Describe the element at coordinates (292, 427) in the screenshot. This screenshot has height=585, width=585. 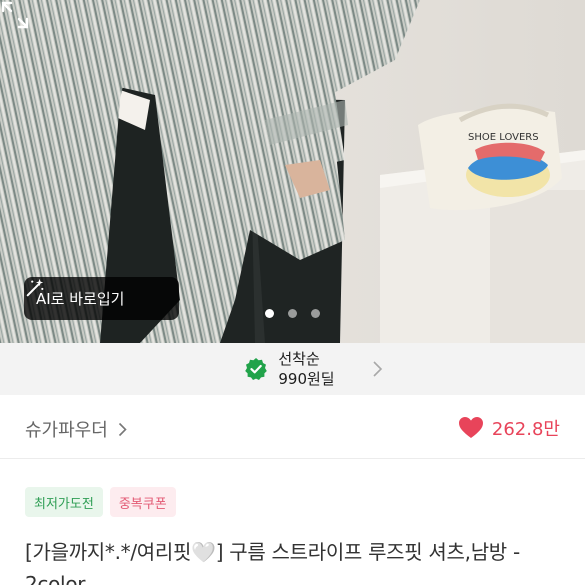
I see `seller-row: 슈가파우더 262.8만` at that location.